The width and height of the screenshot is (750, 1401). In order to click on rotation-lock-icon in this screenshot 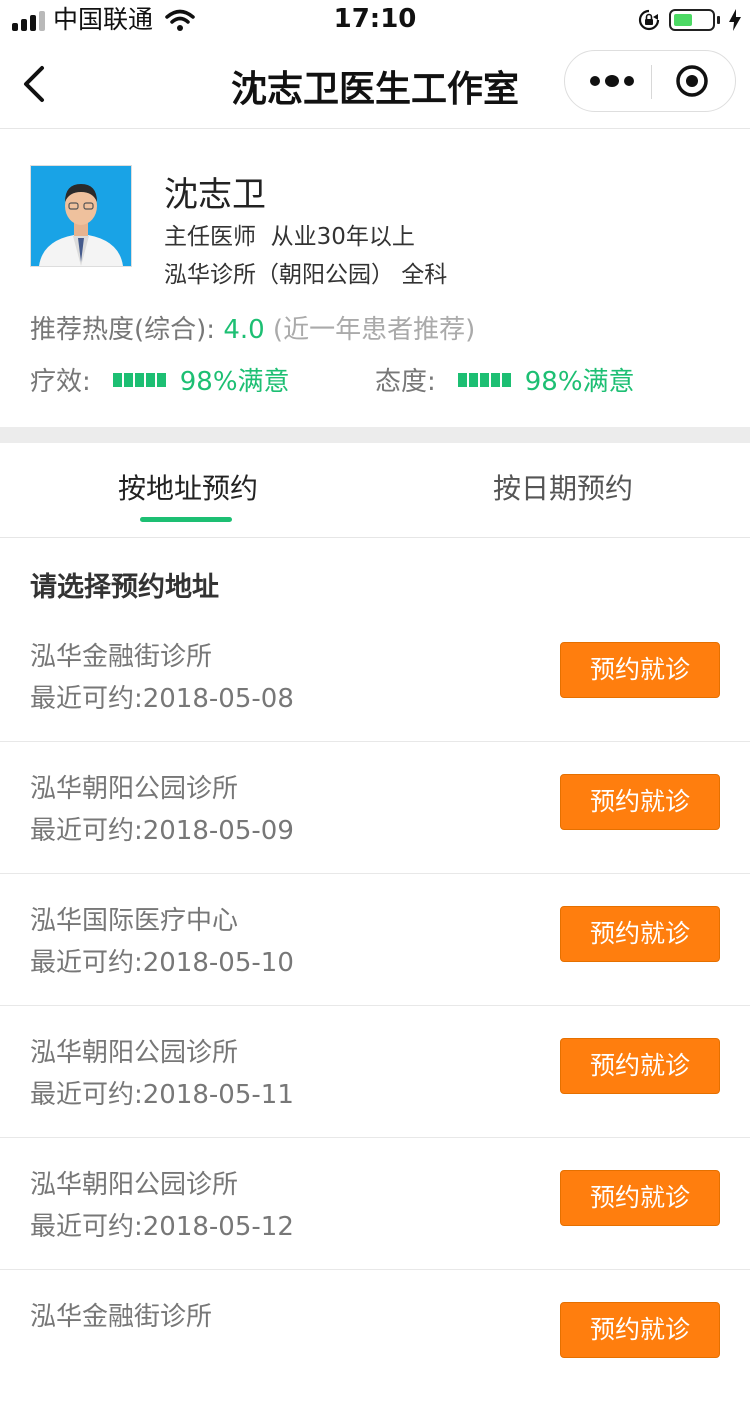, I will do `click(649, 20)`.